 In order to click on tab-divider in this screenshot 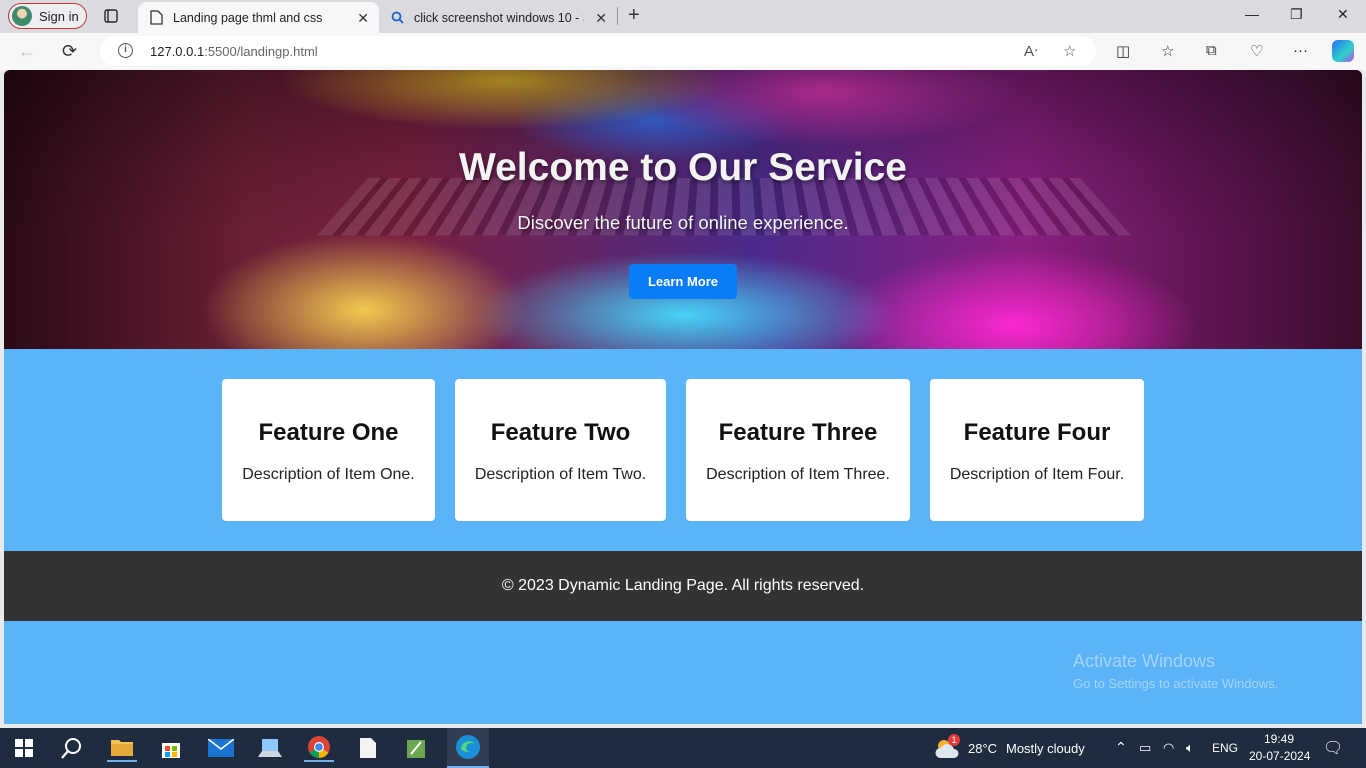, I will do `click(617, 16)`.